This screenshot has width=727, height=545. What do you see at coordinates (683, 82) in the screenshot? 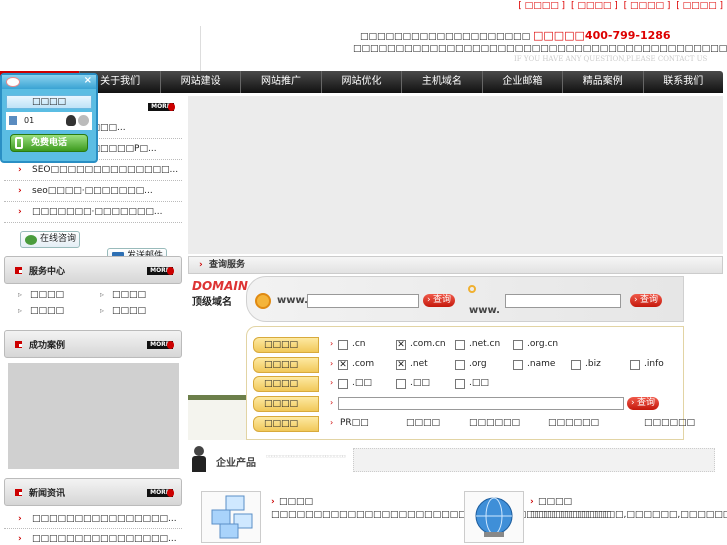
I see `nav-contact: 联系我们` at bounding box center [683, 82].